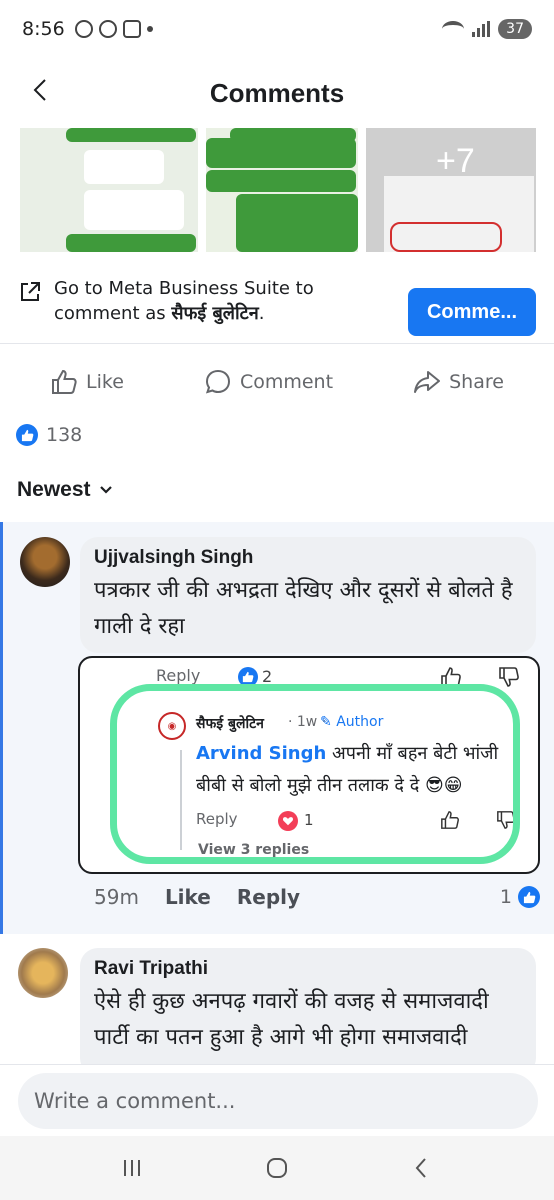 This screenshot has width=554, height=1200. I want to click on back-icon, so click(420, 1168).